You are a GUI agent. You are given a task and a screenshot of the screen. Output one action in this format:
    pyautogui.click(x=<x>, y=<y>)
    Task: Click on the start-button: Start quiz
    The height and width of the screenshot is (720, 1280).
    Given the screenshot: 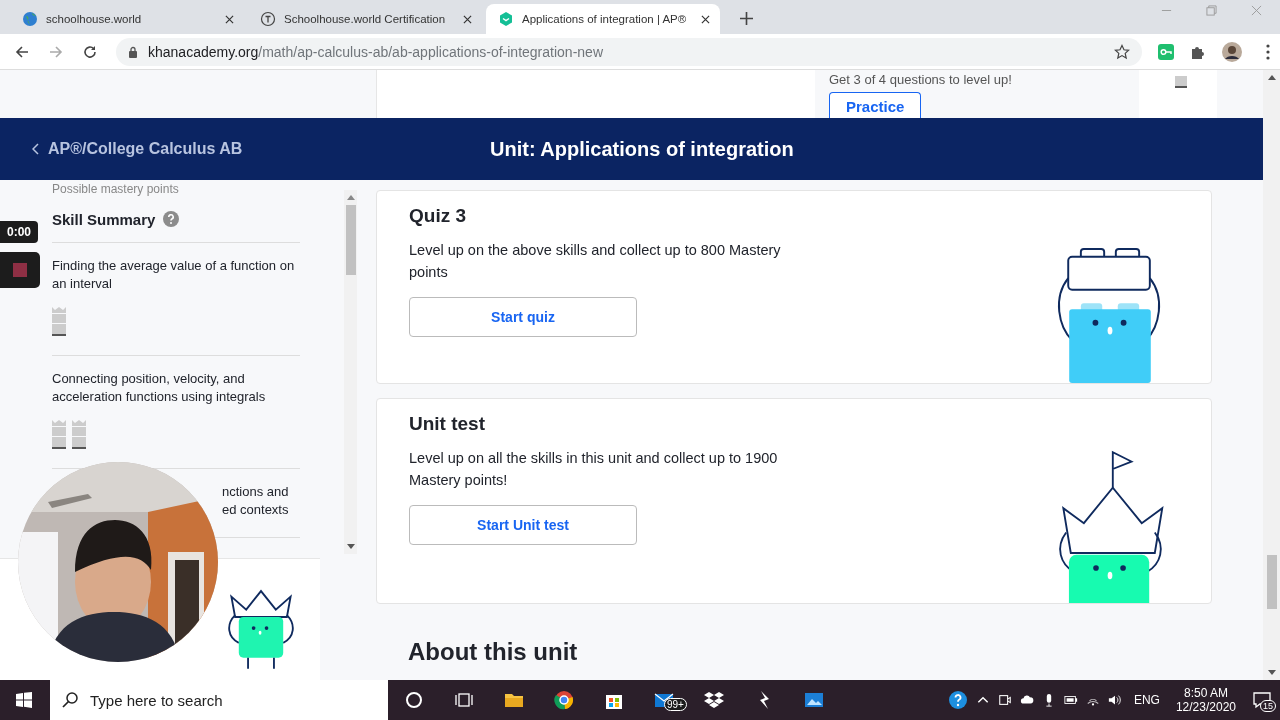 What is the action you would take?
    pyautogui.click(x=523, y=317)
    